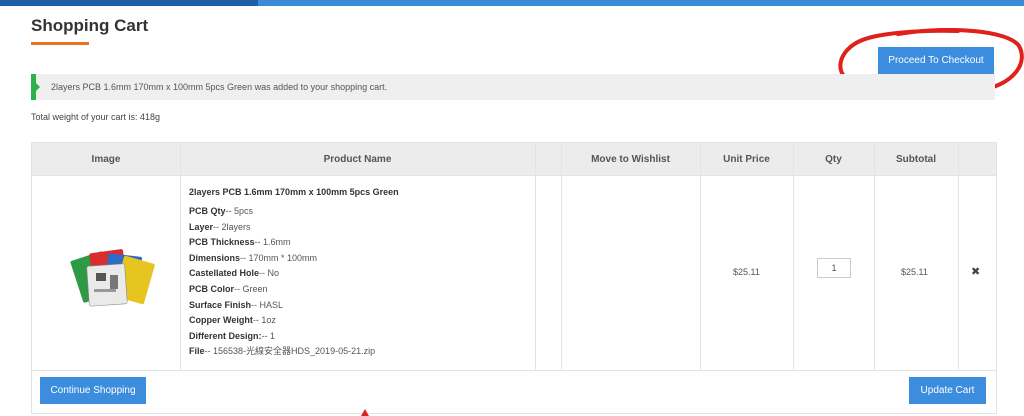  I want to click on header-unit-price: Unit Price, so click(746, 159).